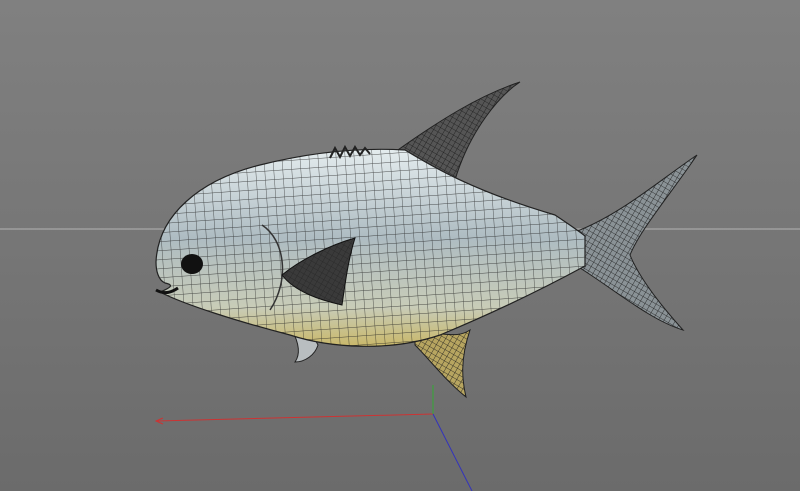 The height and width of the screenshot is (491, 800). I want to click on z-axis, so click(452, 452).